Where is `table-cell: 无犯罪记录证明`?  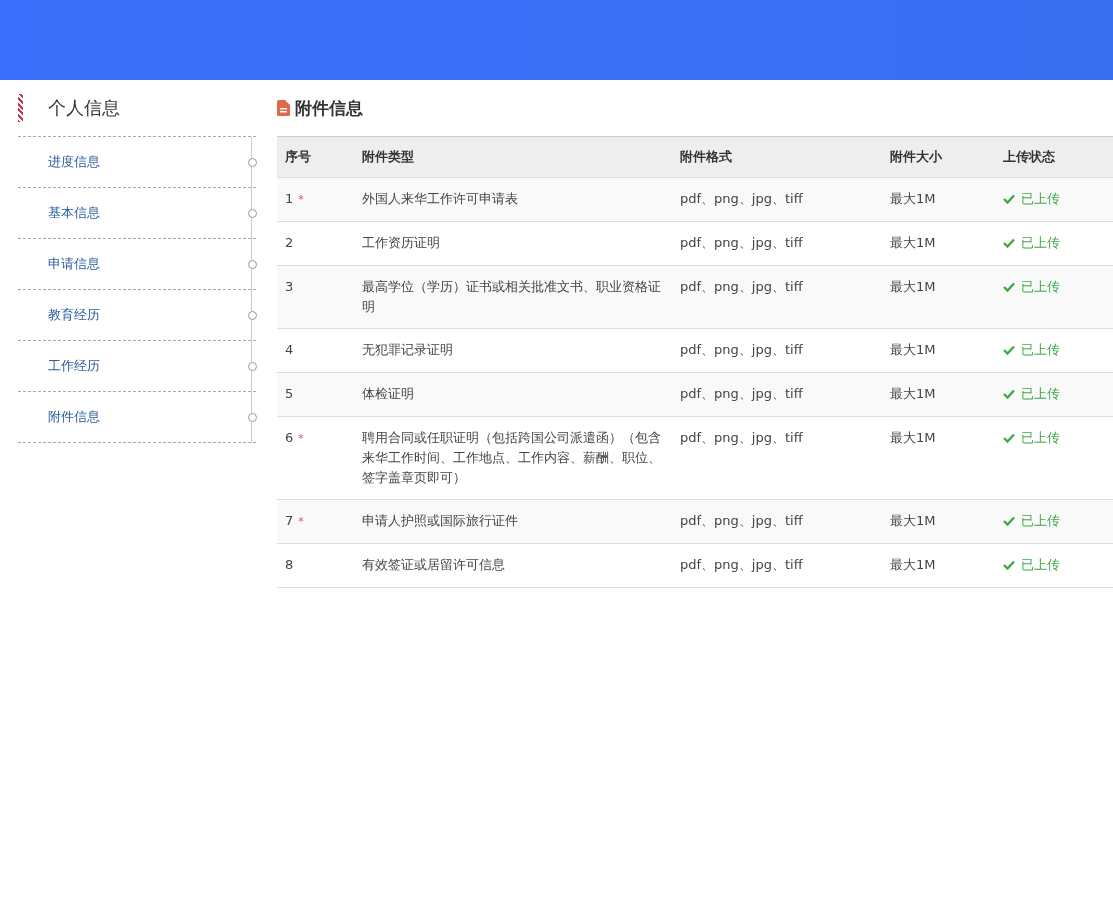 table-cell: 无犯罪记录证明 is located at coordinates (513, 350).